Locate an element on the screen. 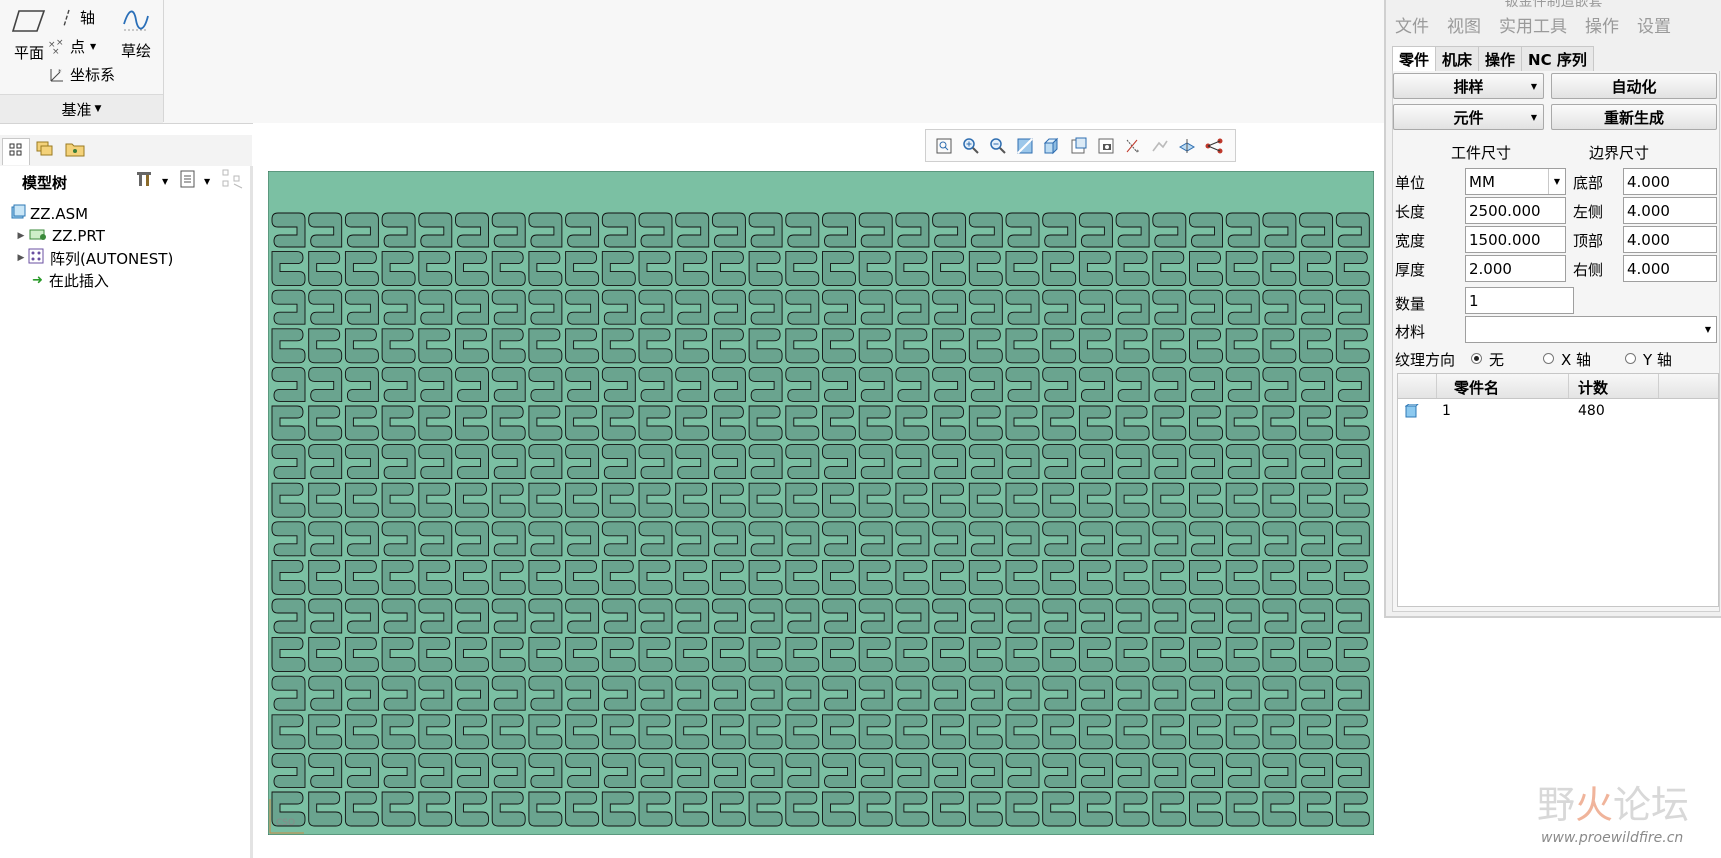 The image size is (1721, 858). tree-item-label: ZZ.ASM is located at coordinates (59, 214).